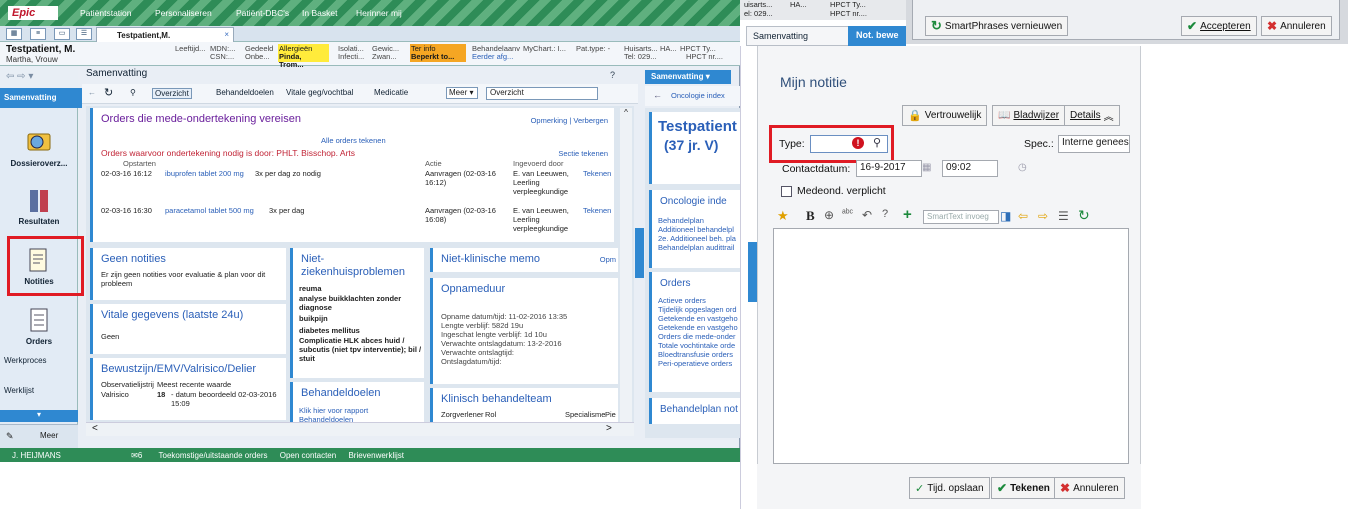 This screenshot has width=1348, height=509. I want to click on scroll-left-icon: <, so click(95, 428).